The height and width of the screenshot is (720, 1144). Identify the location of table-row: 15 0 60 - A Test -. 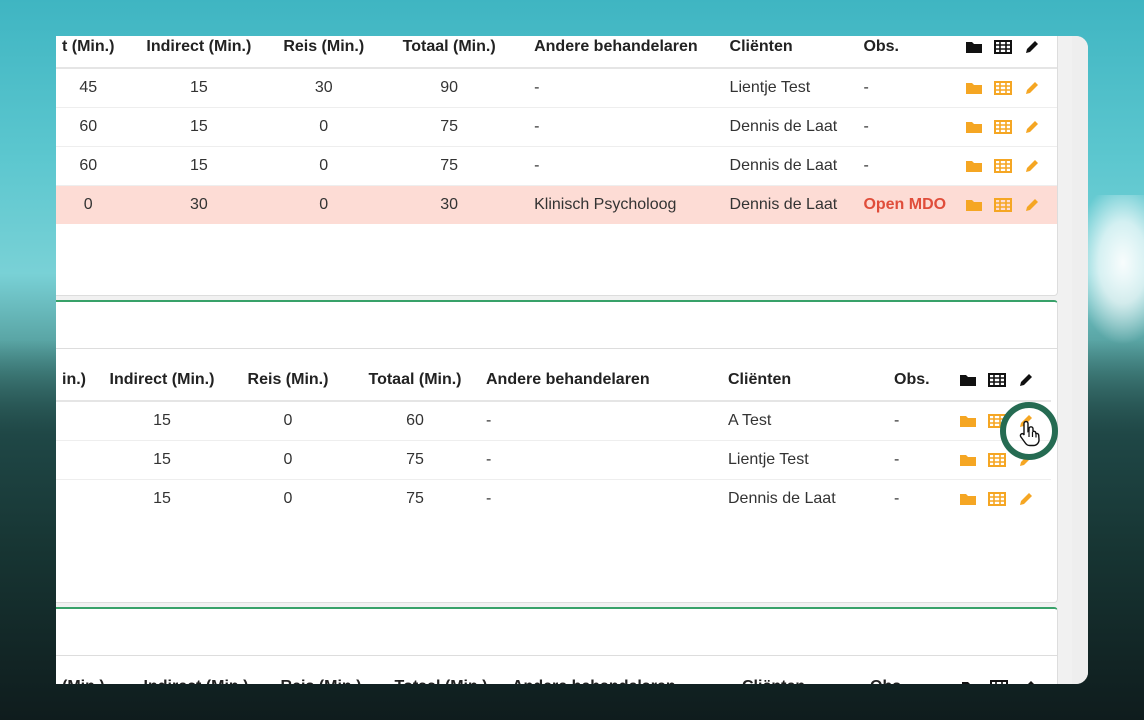
(553, 420).